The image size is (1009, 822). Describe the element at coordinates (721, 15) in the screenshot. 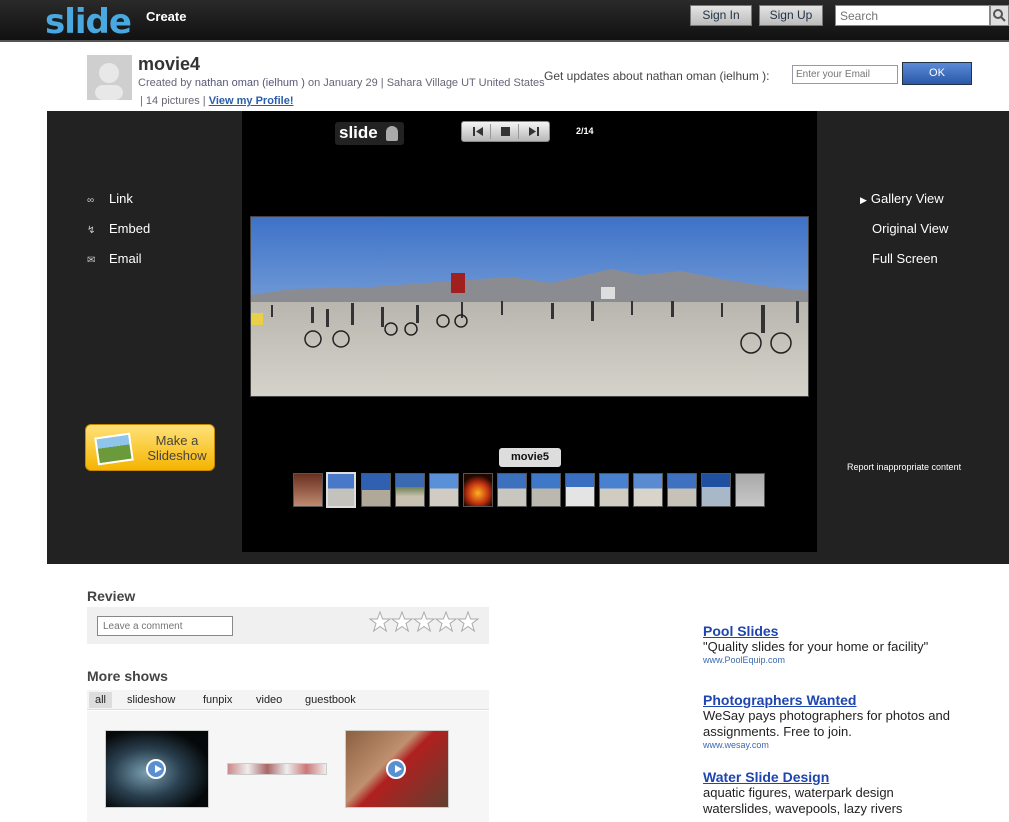

I see `sign-in-button: Sign In` at that location.